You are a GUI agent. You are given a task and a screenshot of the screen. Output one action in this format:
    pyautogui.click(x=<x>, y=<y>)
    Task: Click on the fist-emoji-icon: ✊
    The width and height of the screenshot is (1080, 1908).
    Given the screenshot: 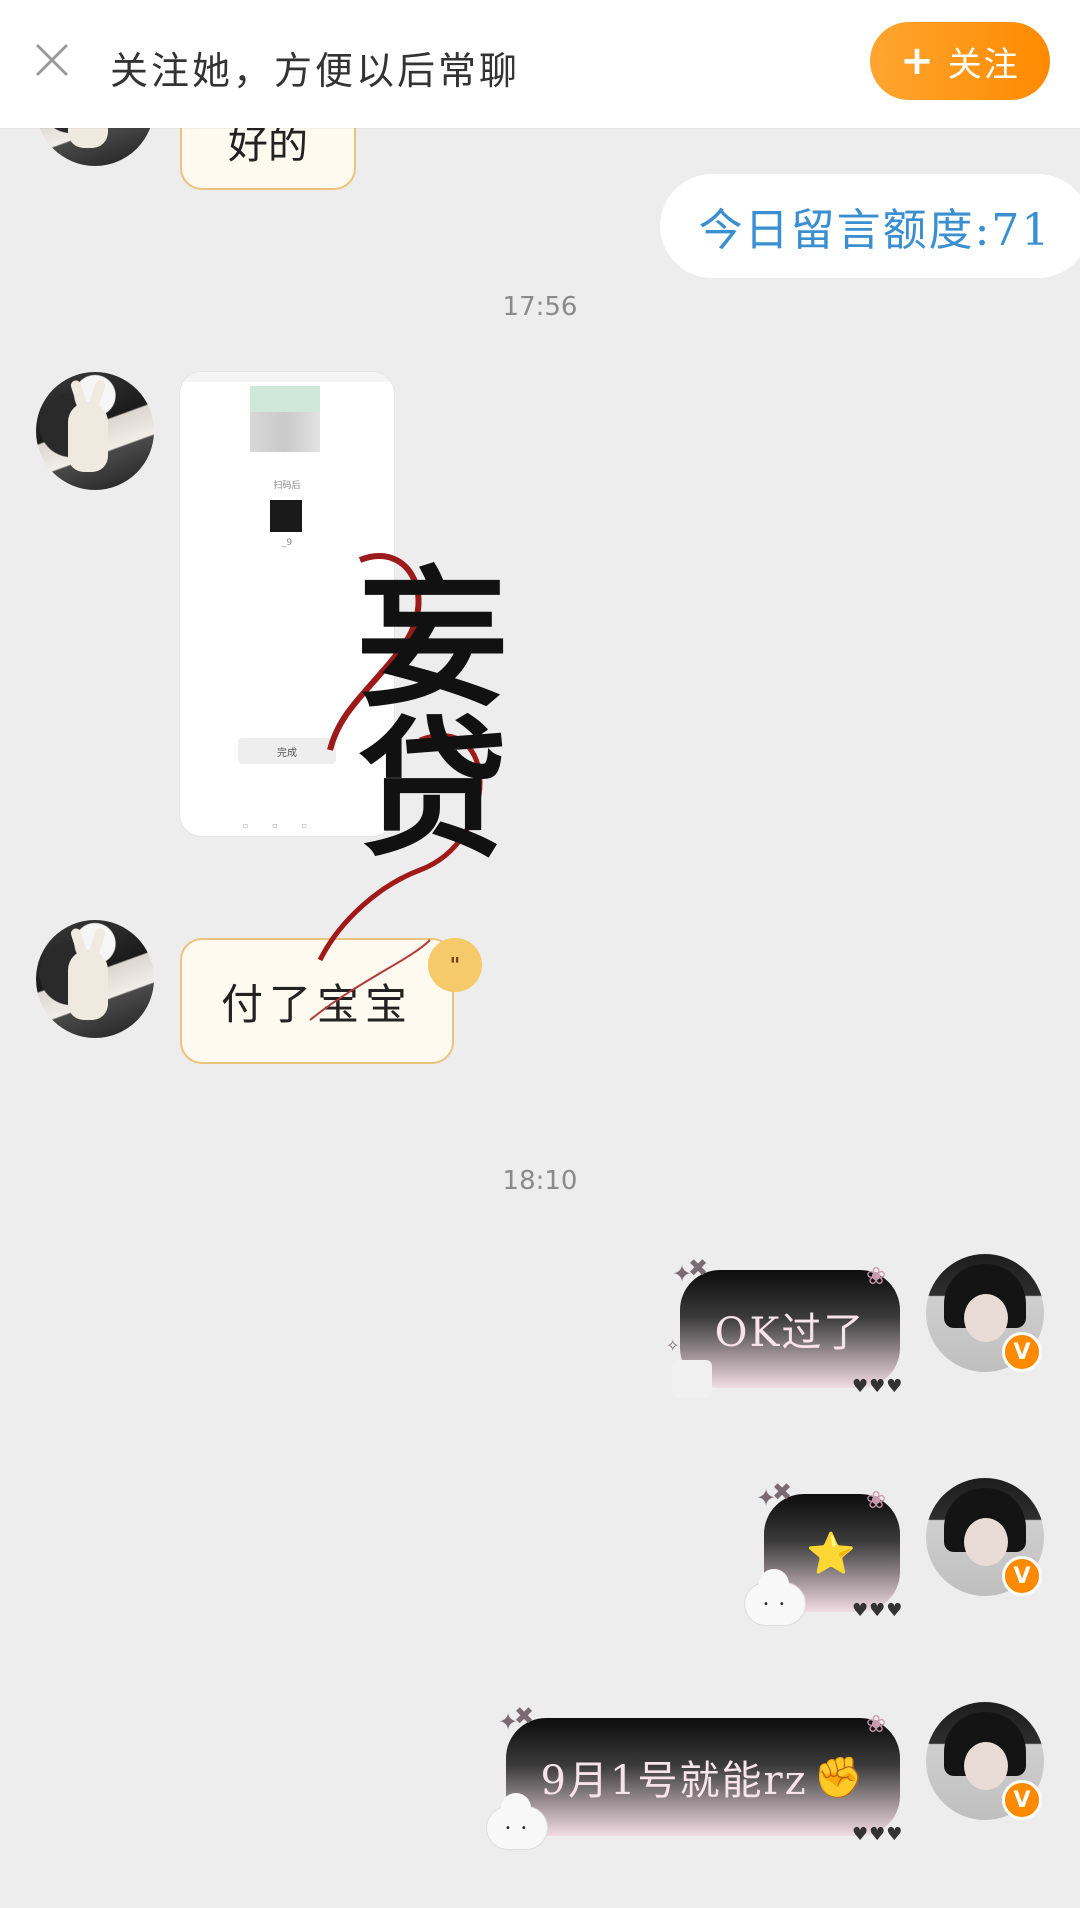 What is the action you would take?
    pyautogui.click(x=839, y=1777)
    